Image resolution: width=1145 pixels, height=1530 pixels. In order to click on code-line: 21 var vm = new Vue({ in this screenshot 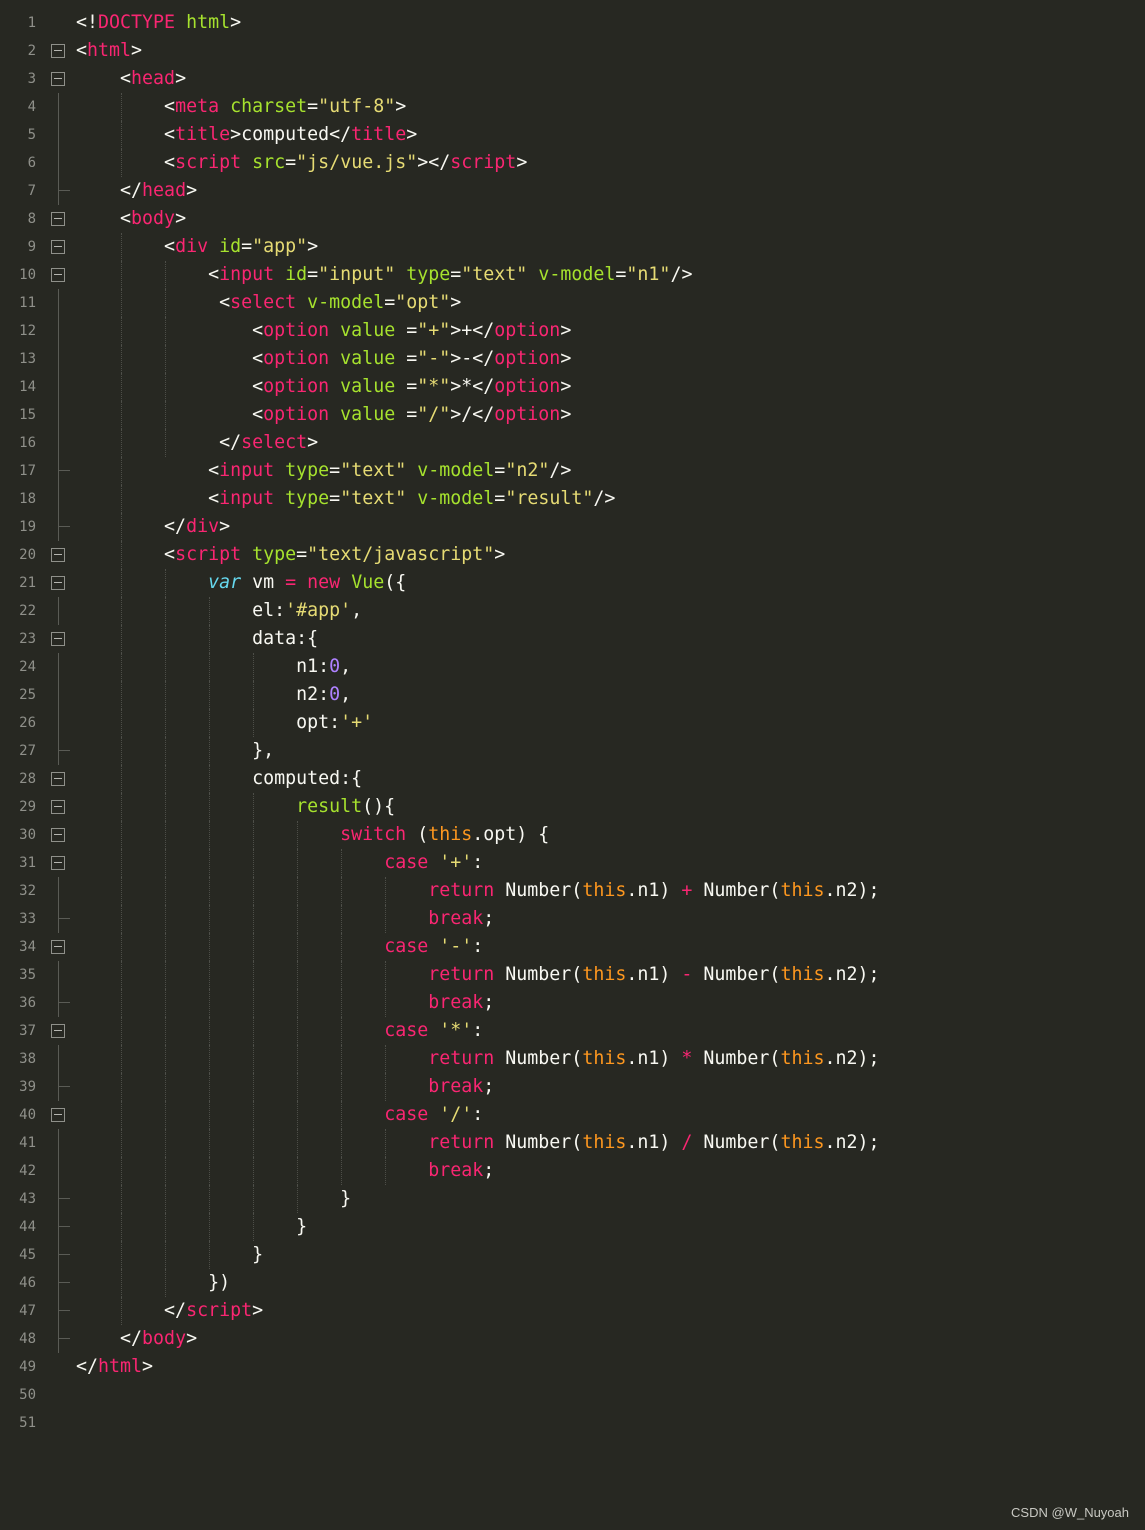, I will do `click(572, 583)`.